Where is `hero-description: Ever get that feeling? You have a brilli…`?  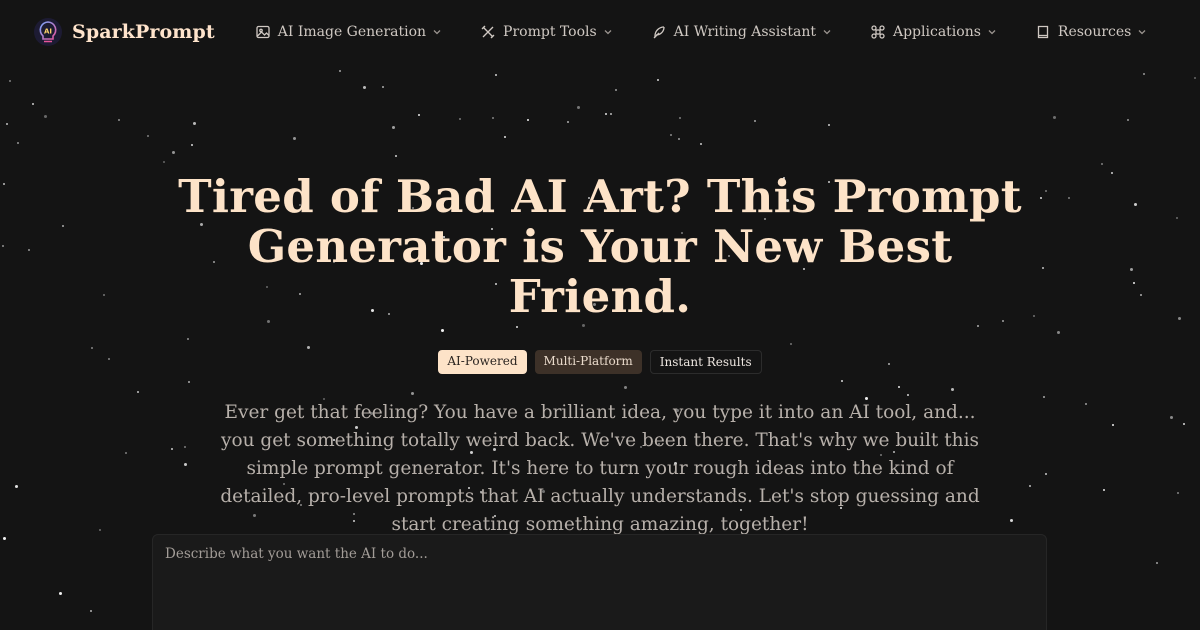
hero-description: Ever get that feeling? You have a brilli… is located at coordinates (600, 468).